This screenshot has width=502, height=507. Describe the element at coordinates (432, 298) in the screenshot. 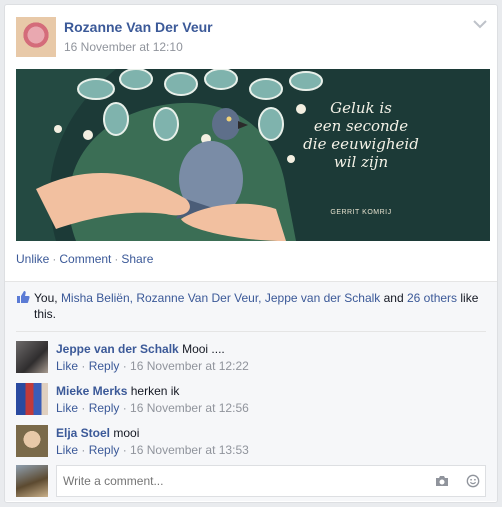

I see `likes-others-link: 26 others` at that location.